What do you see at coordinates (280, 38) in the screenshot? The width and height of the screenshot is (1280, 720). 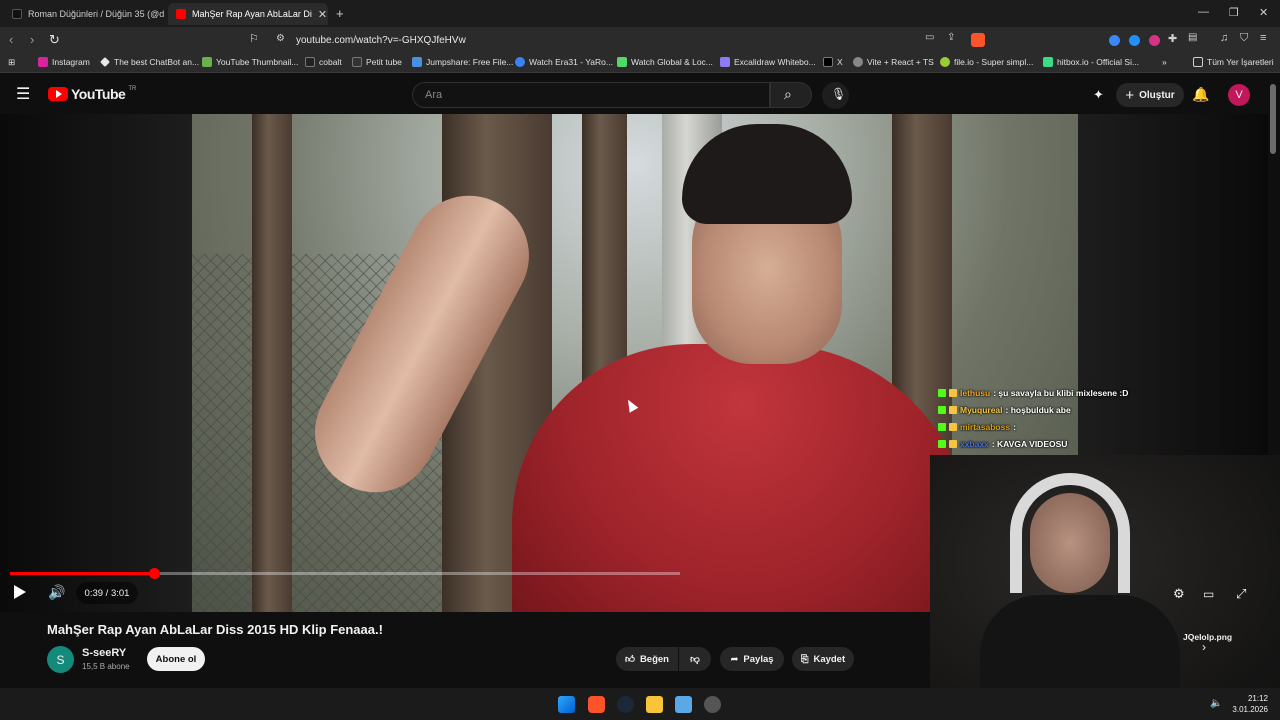 I see `site-info-icon: ⚙` at bounding box center [280, 38].